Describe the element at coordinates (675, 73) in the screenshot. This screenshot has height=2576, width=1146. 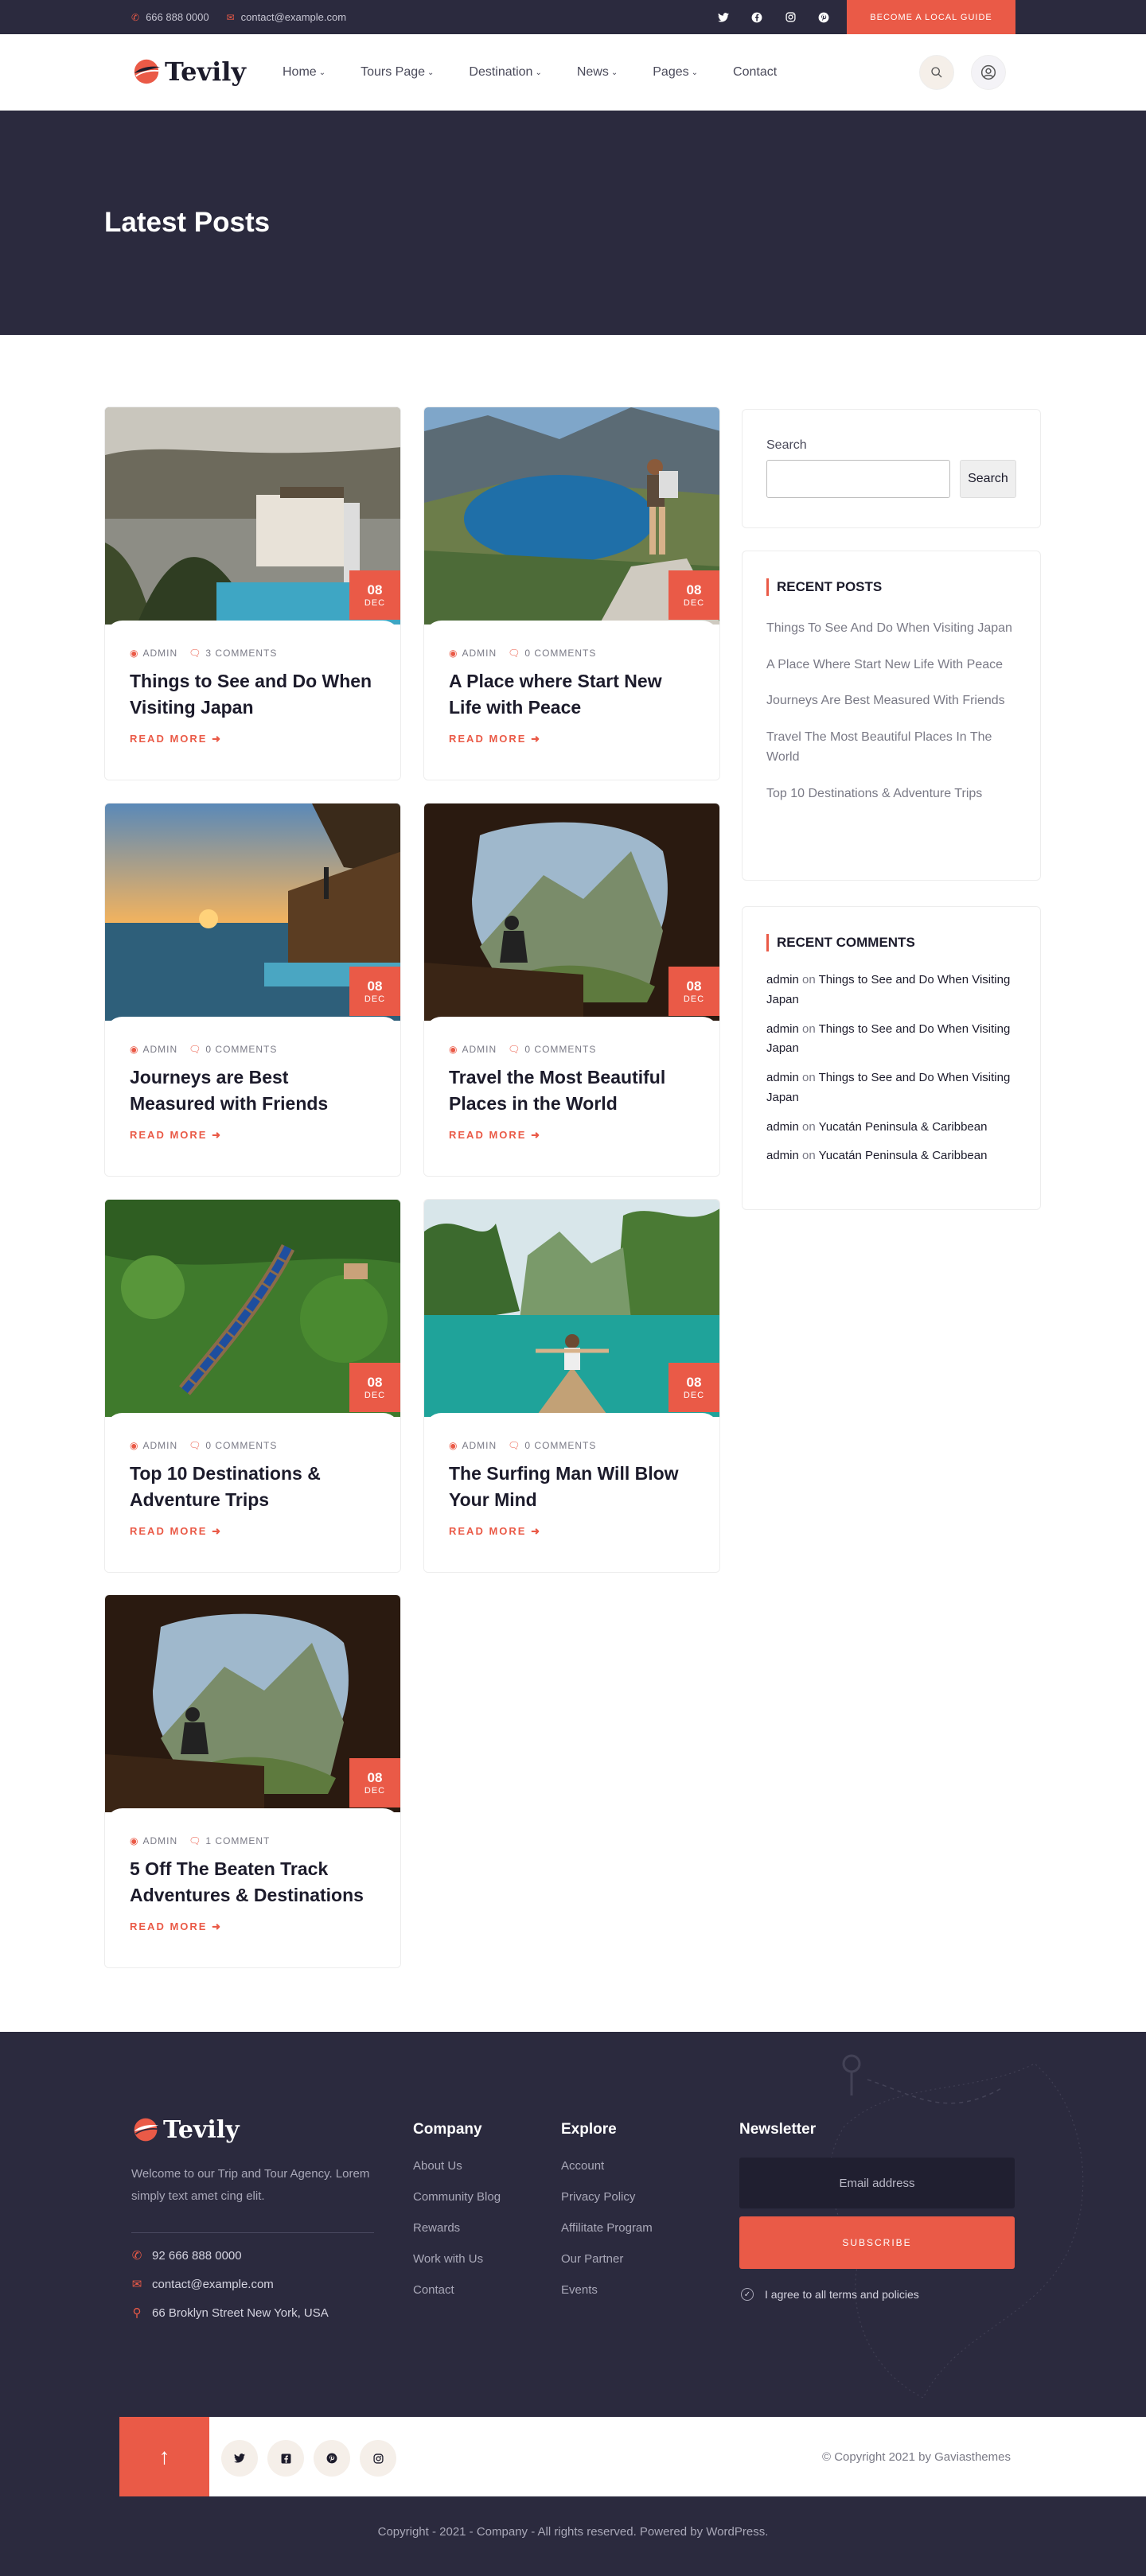
I see `nav-pages: Pages ⌄` at that location.